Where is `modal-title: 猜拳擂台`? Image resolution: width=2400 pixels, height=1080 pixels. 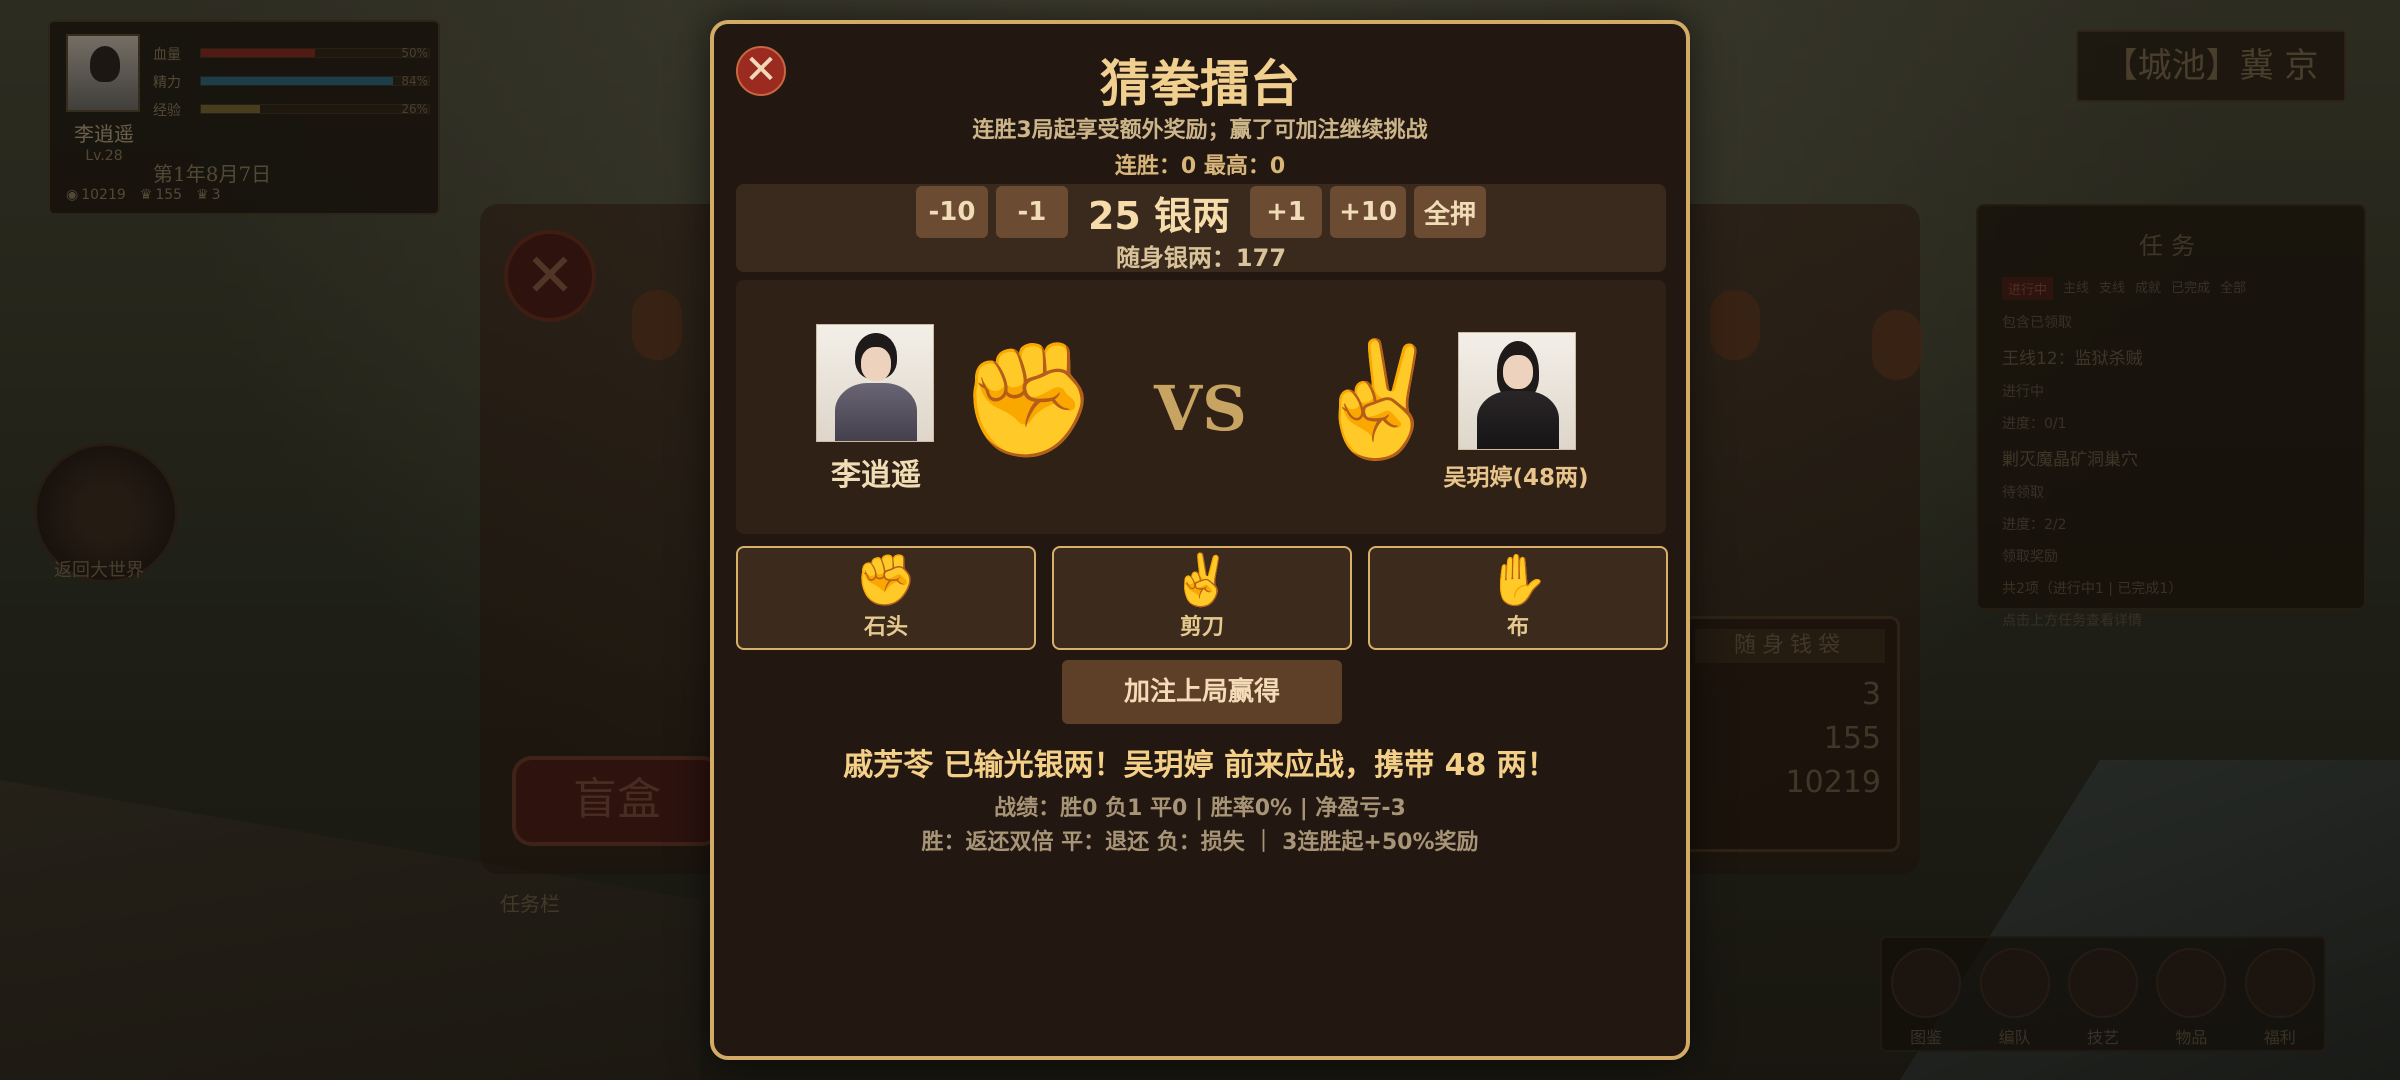 modal-title: 猜拳擂台 is located at coordinates (1200, 83).